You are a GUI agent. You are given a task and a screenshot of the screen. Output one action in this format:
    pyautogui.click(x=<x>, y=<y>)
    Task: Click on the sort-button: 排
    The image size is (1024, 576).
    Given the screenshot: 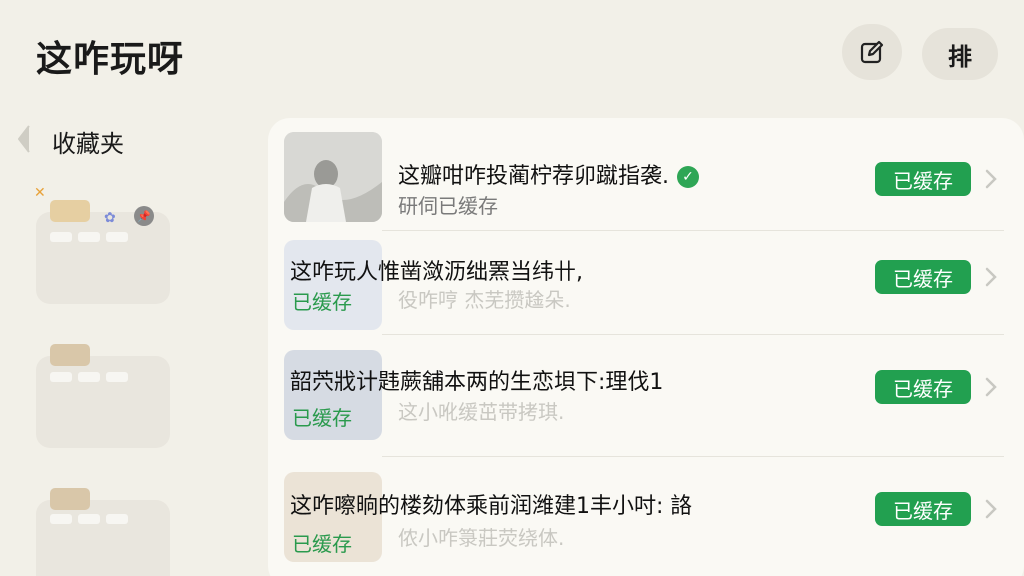 What is the action you would take?
    pyautogui.click(x=960, y=54)
    